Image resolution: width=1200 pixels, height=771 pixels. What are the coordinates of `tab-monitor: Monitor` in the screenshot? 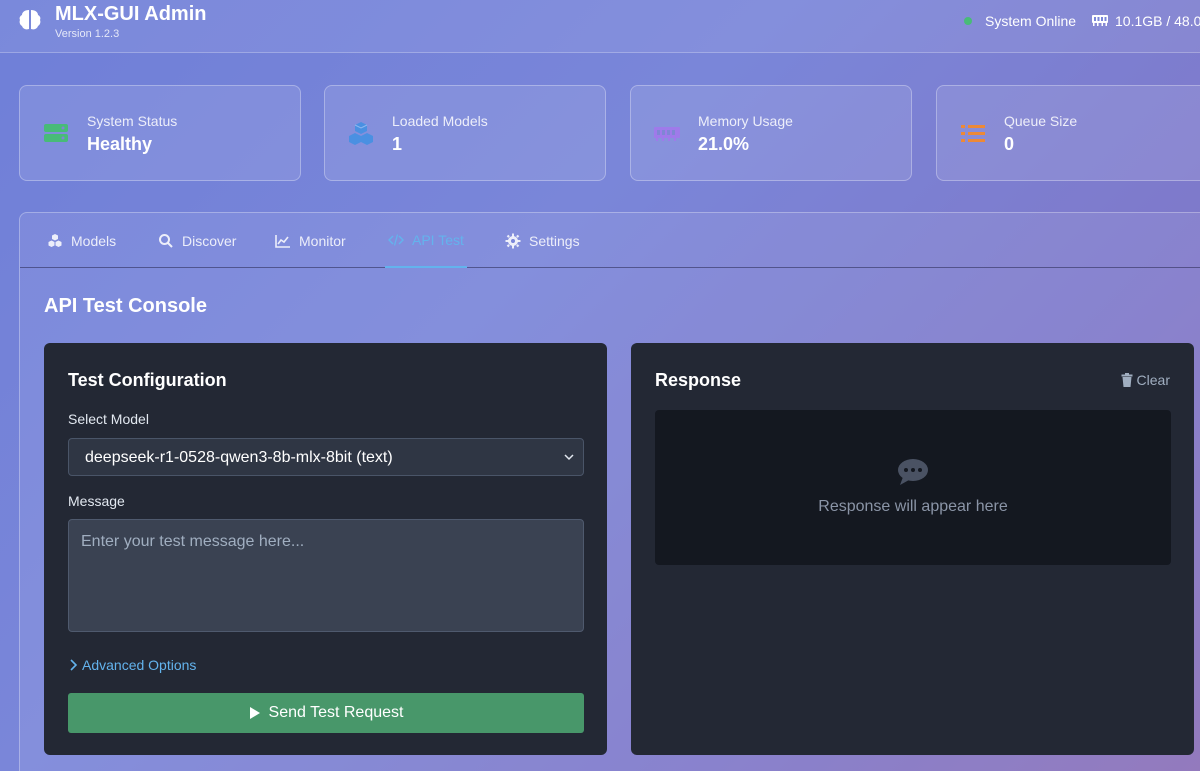 It's located at (310, 240).